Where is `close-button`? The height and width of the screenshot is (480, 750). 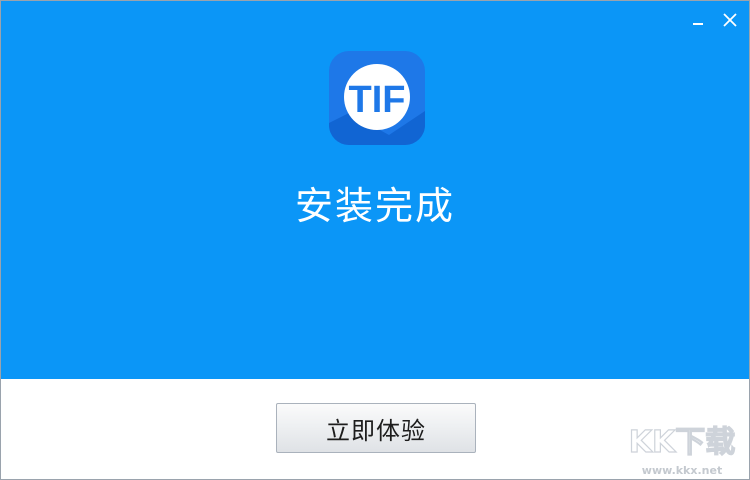
close-button is located at coordinates (730, 20).